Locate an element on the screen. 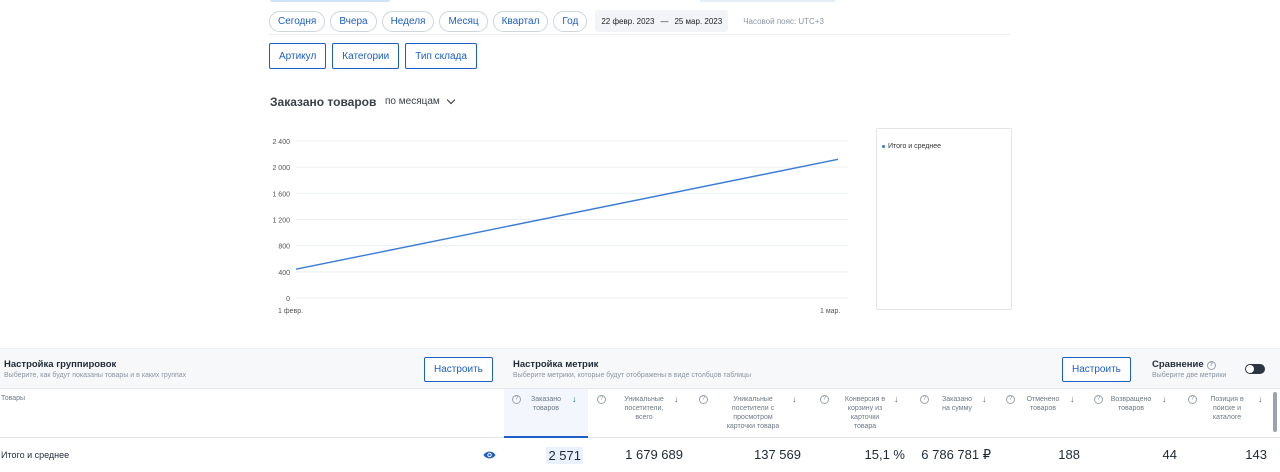  column-header-line: Позиция в is located at coordinates (1227, 399).